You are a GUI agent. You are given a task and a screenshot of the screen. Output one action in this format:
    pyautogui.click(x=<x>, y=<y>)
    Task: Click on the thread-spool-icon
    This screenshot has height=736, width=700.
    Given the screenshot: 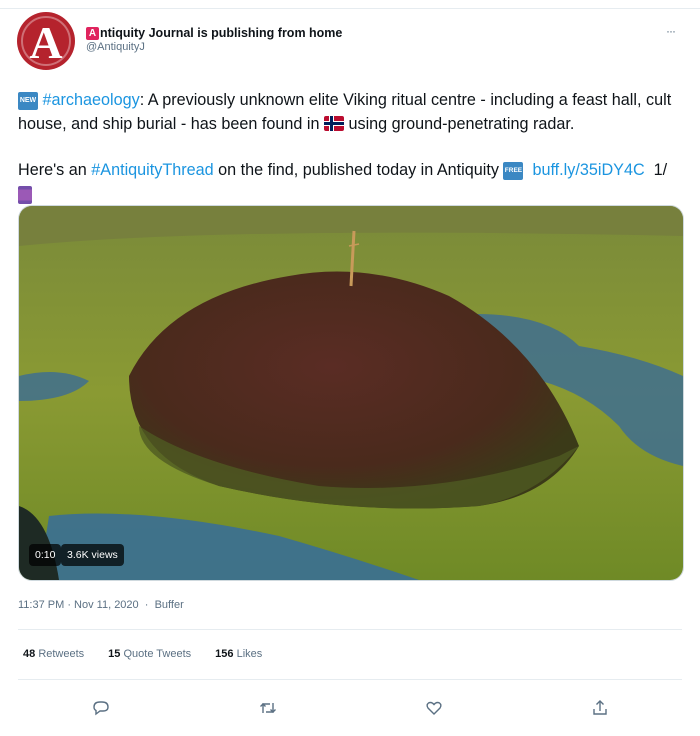 What is the action you would take?
    pyautogui.click(x=25, y=194)
    